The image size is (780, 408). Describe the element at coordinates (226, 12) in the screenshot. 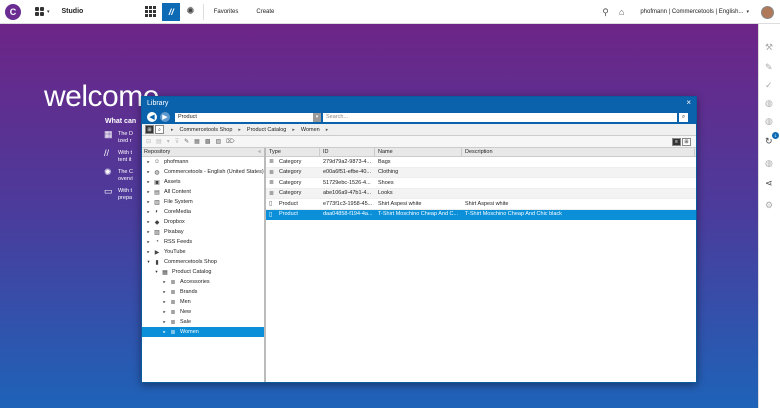

I see `favorites-button: Favorites` at that location.